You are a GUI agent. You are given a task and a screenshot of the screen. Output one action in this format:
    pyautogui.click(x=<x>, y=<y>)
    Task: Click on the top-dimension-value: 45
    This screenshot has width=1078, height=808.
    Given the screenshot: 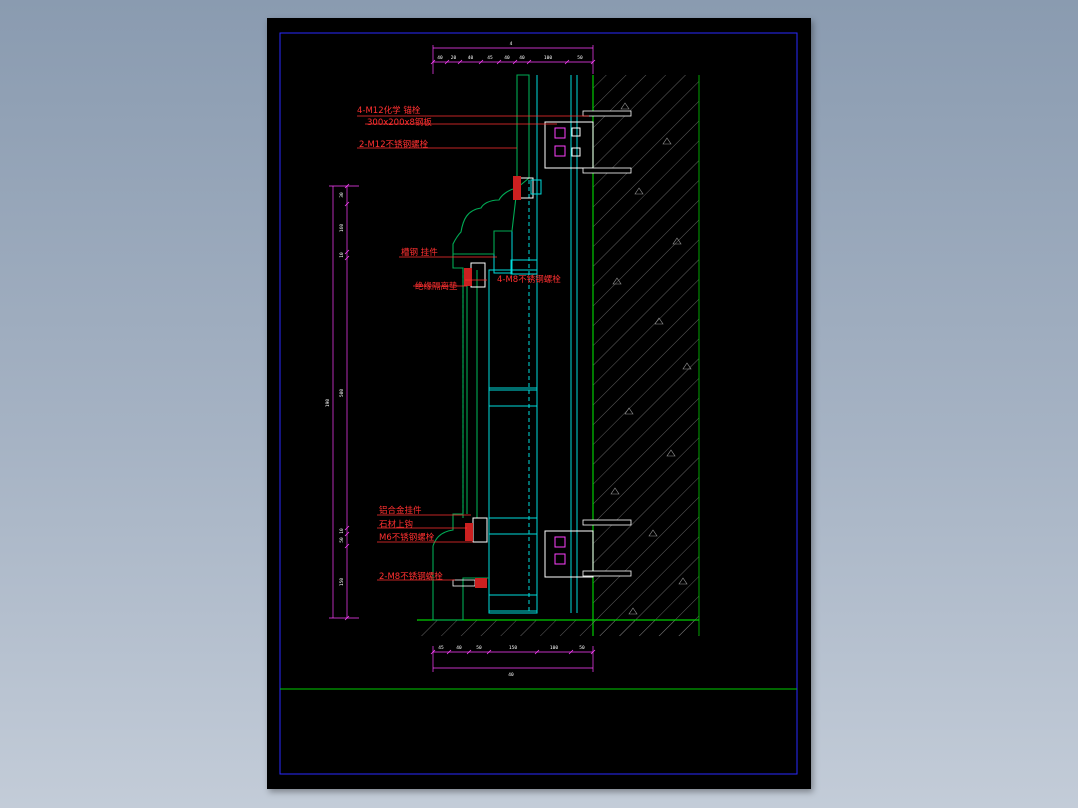 What is the action you would take?
    pyautogui.click(x=490, y=58)
    